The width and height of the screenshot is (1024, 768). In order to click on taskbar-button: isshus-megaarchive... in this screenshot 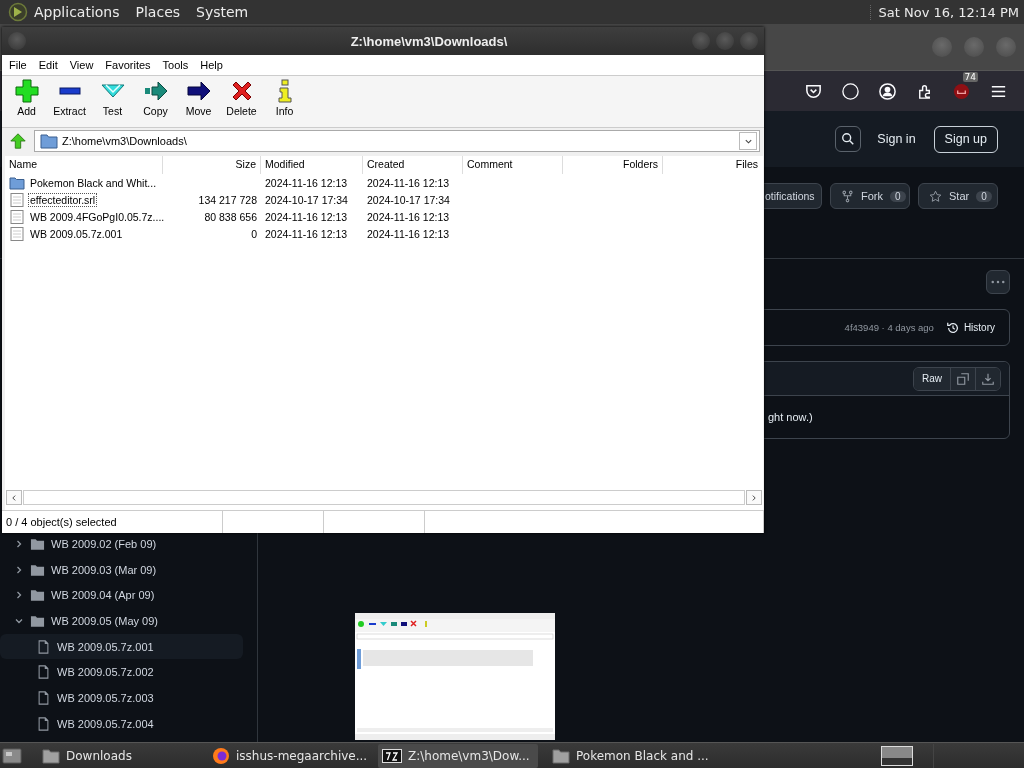, I will do `click(288, 756)`.